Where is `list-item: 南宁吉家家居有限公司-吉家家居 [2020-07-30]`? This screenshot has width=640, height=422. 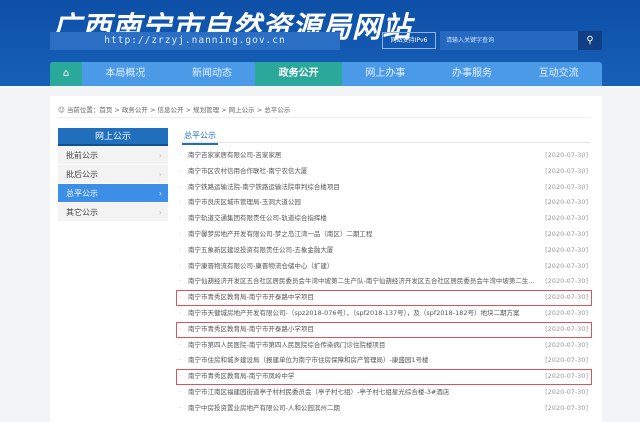 list-item: 南宁吉家家居有限公司-吉家家居 [2020-07-30] is located at coordinates (384, 156).